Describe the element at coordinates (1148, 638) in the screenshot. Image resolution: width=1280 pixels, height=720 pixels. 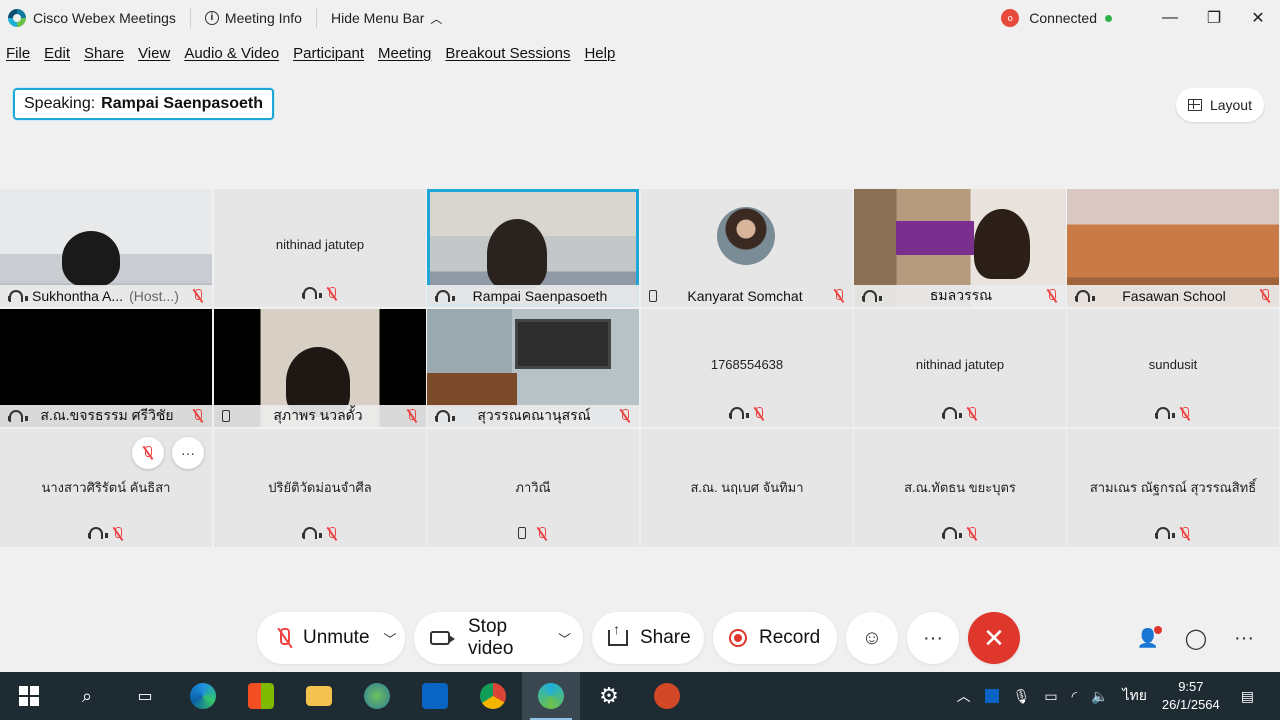
I see `participants-button: 👤` at that location.